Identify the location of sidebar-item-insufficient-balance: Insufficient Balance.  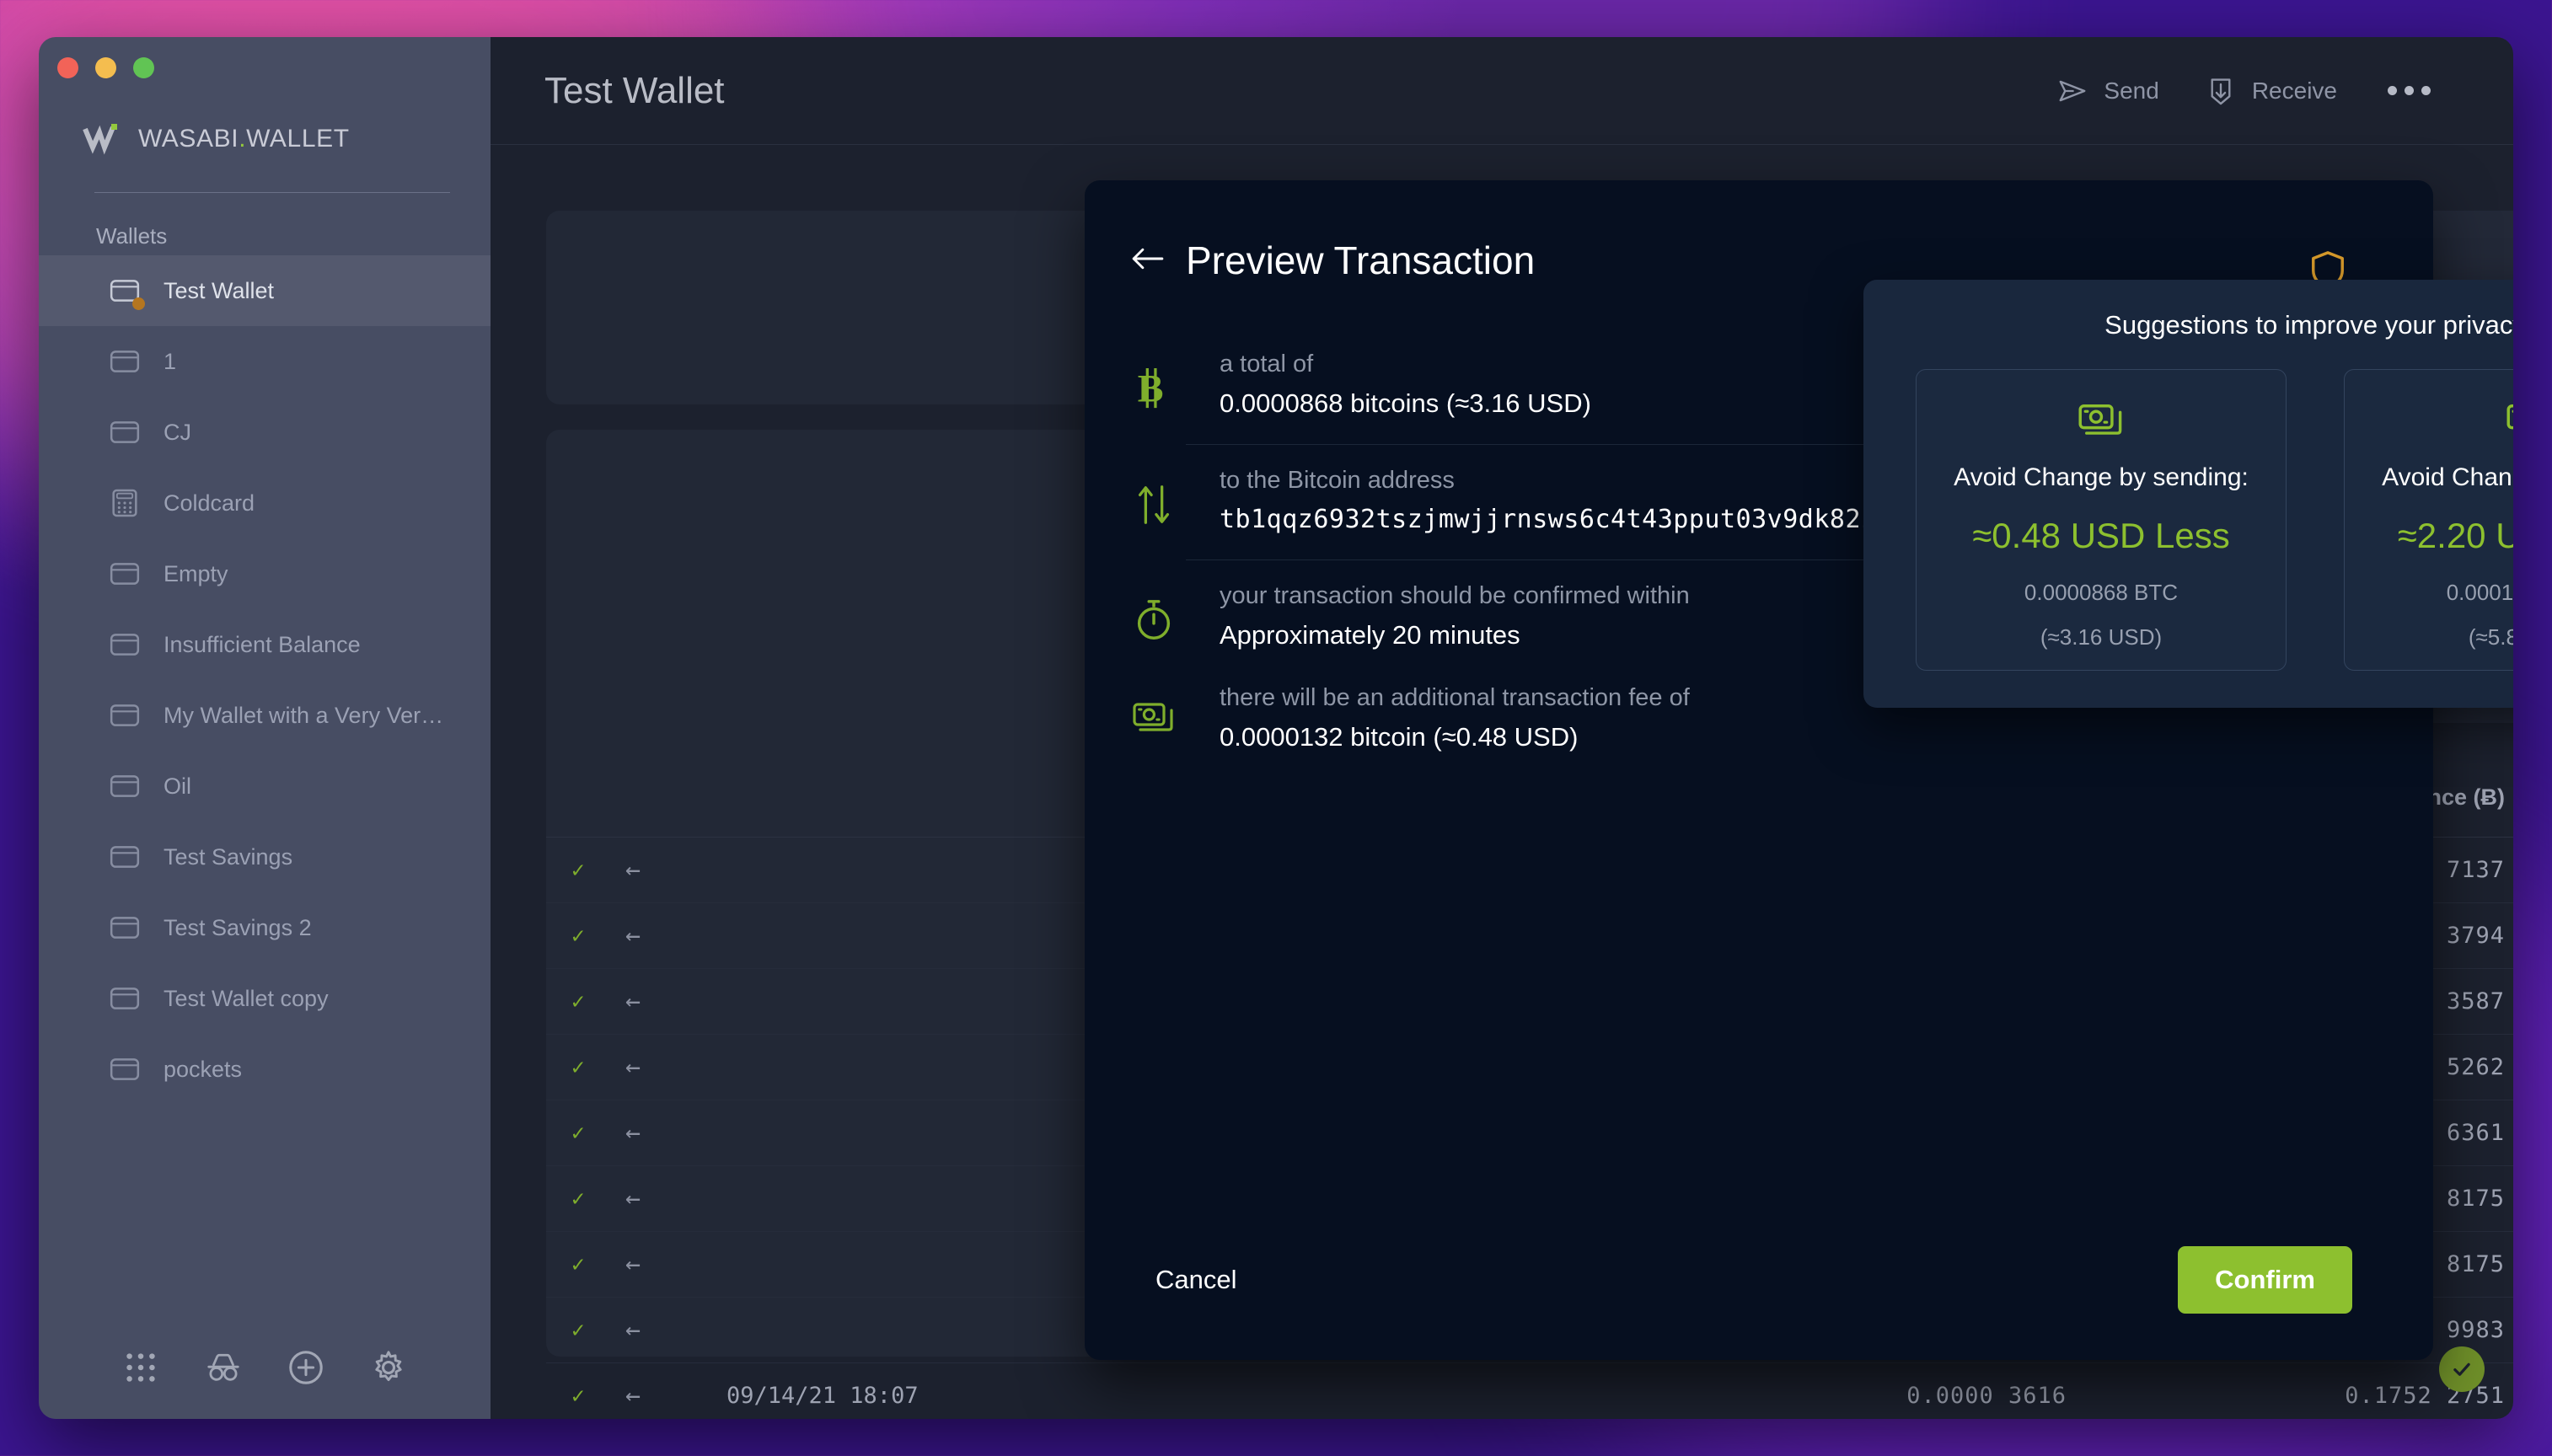
(265, 644).